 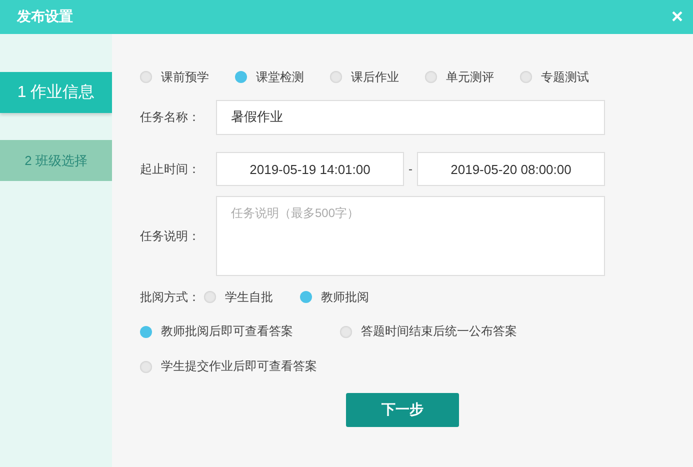 What do you see at coordinates (345, 297) in the screenshot?
I see `radio-label: 教师批阅` at bounding box center [345, 297].